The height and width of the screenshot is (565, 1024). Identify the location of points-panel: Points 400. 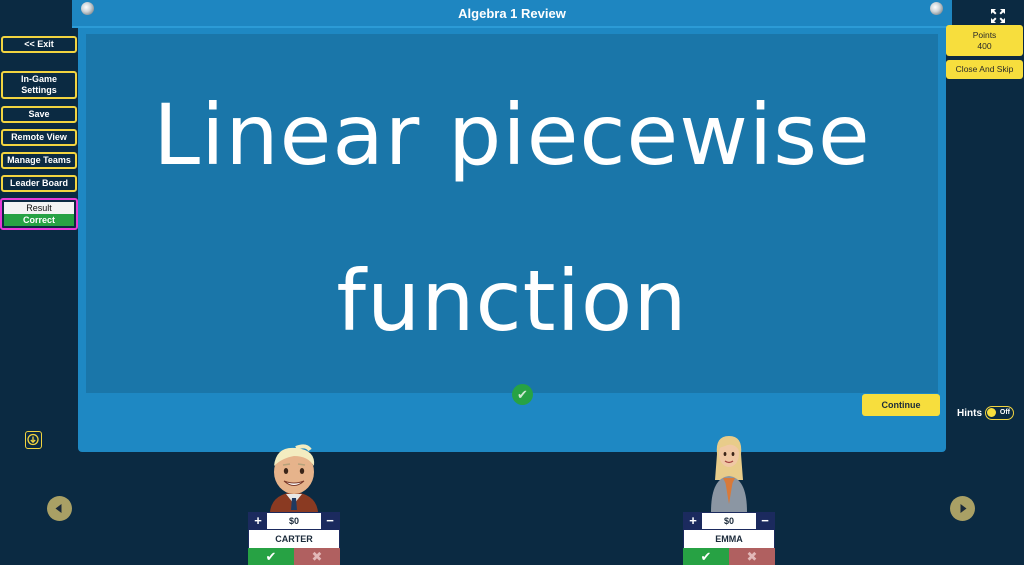
(984, 40).